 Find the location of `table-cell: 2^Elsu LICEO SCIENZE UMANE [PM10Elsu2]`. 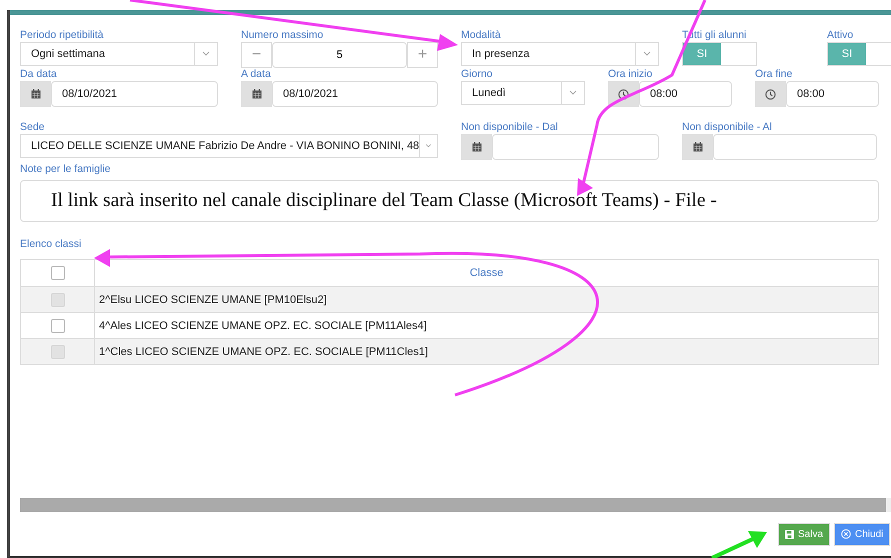

table-cell: 2^Elsu LICEO SCIENZE UMANE [PM10Elsu2] is located at coordinates (486, 299).